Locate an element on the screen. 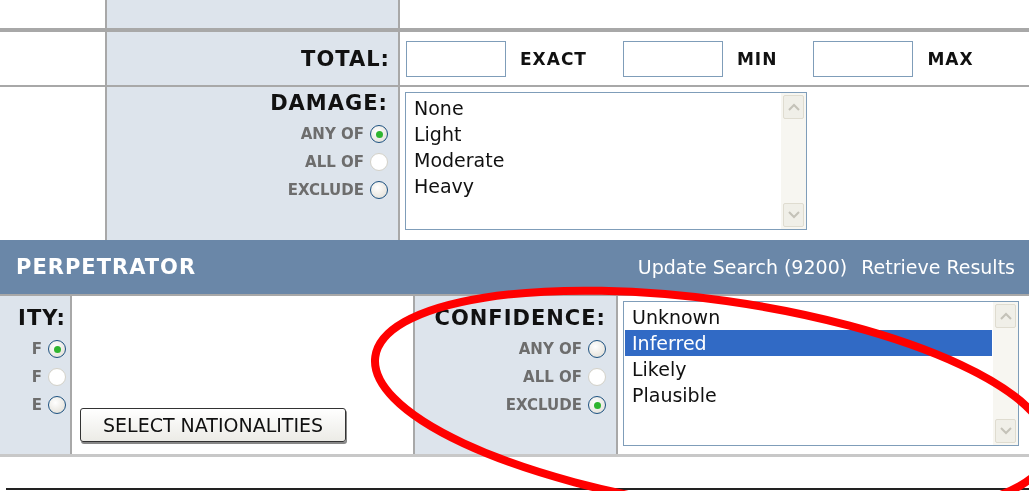 The height and width of the screenshot is (491, 1029). field-label: MAX is located at coordinates (950, 58).